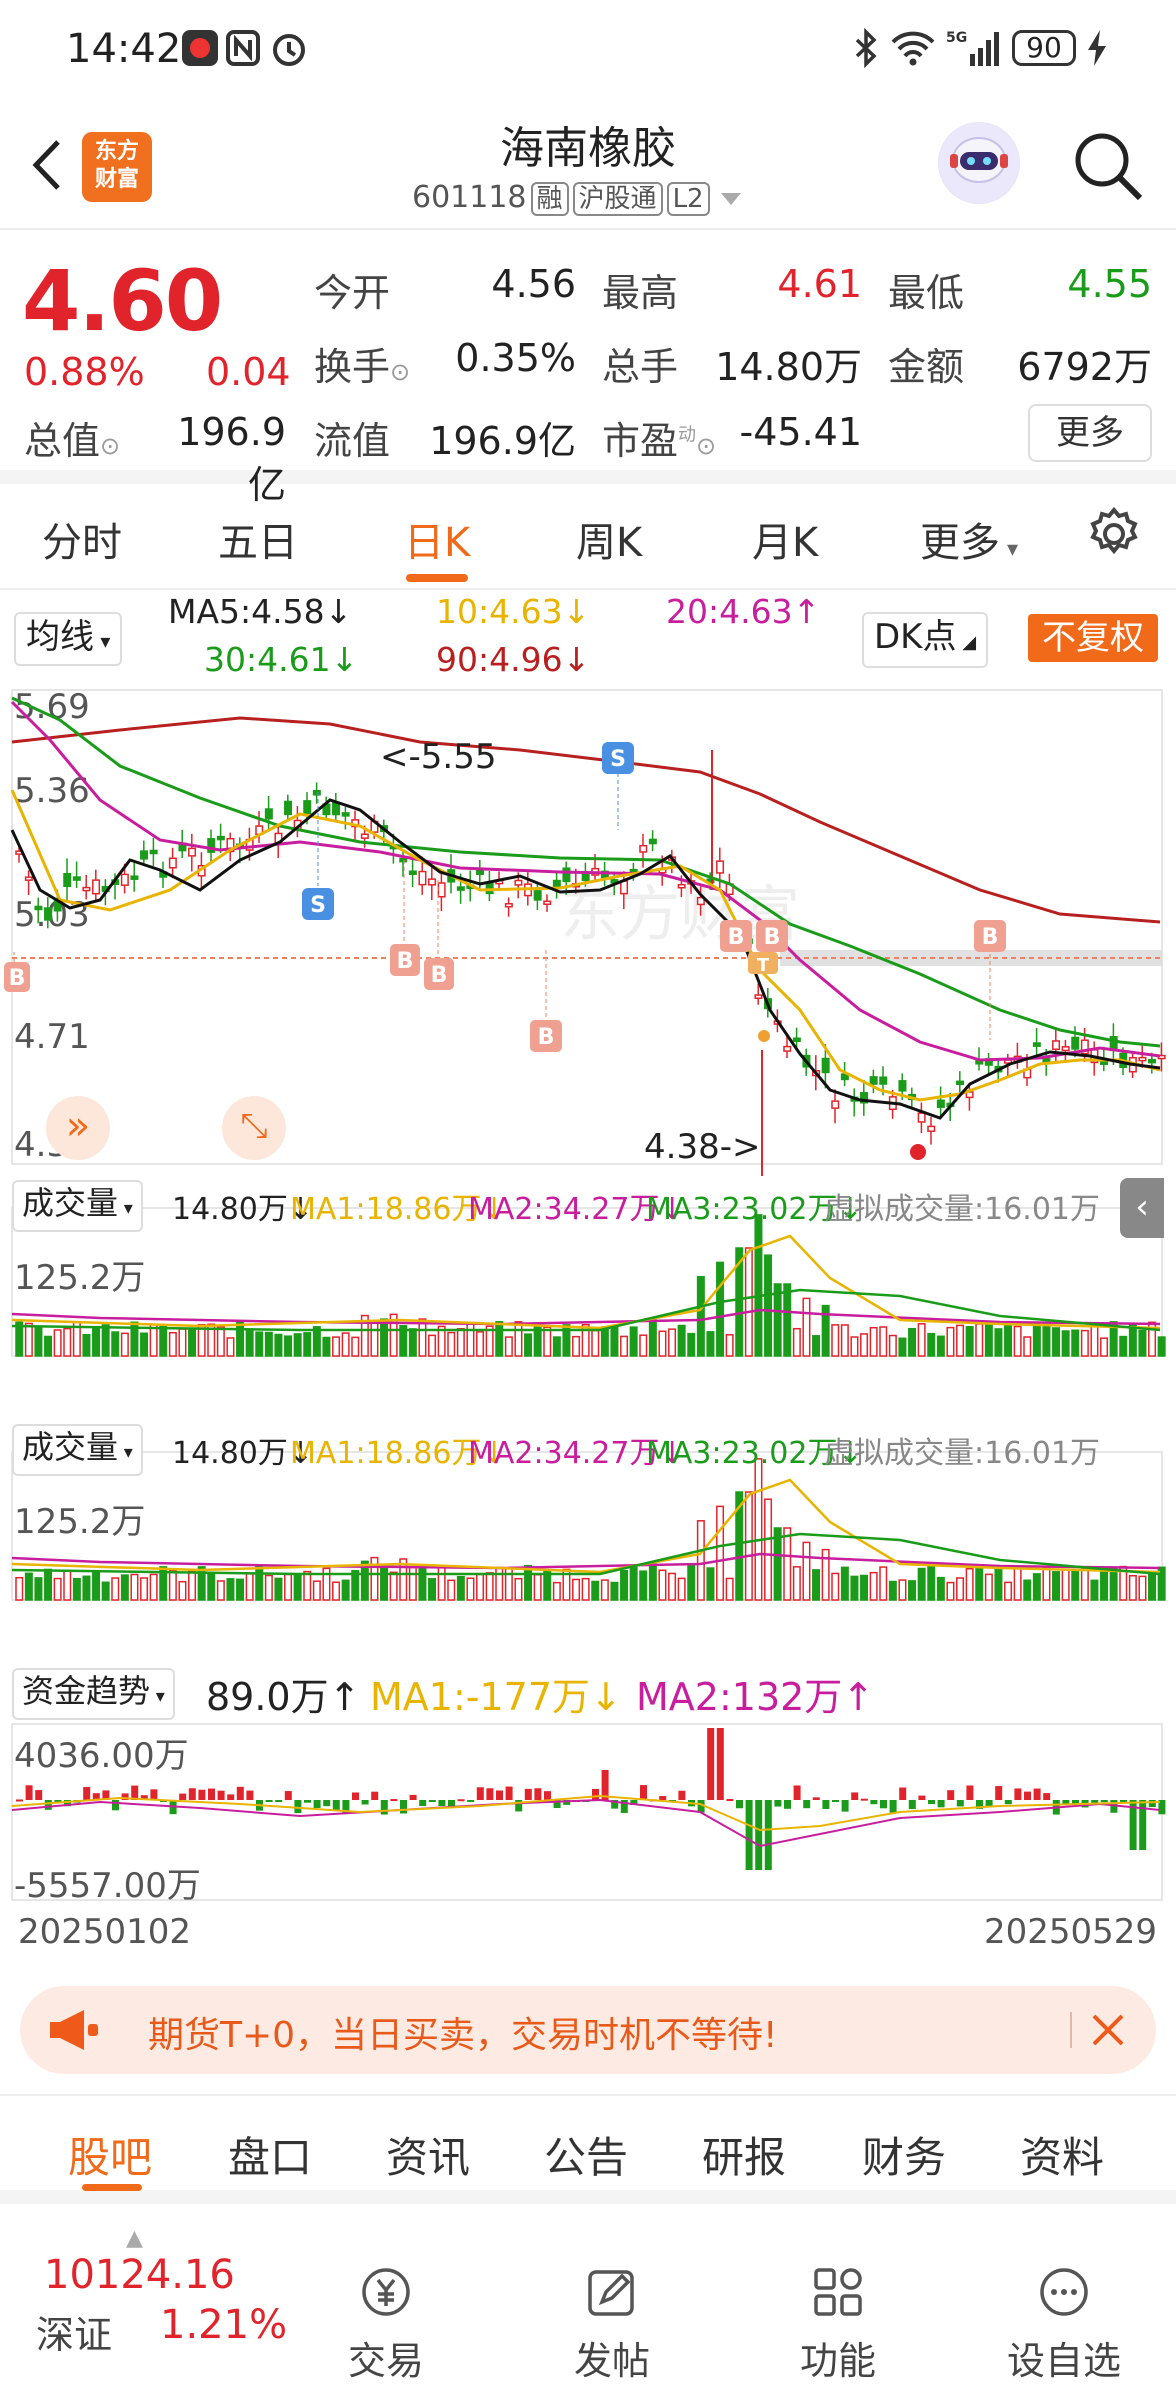  I want to click on change-amount: 0.04, so click(248, 372).